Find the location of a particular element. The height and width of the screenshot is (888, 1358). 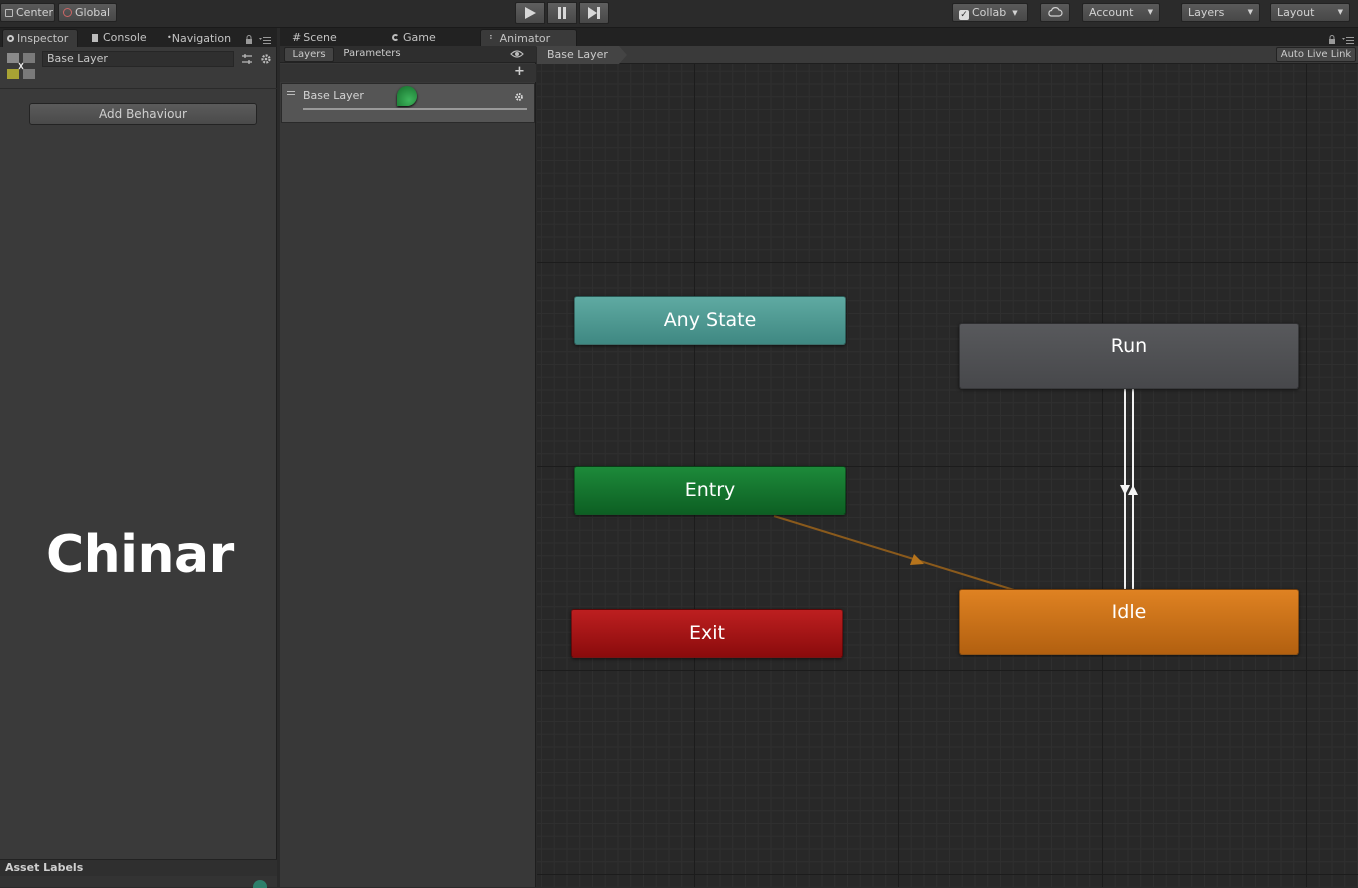

state-exit-label: Exit is located at coordinates (707, 633).